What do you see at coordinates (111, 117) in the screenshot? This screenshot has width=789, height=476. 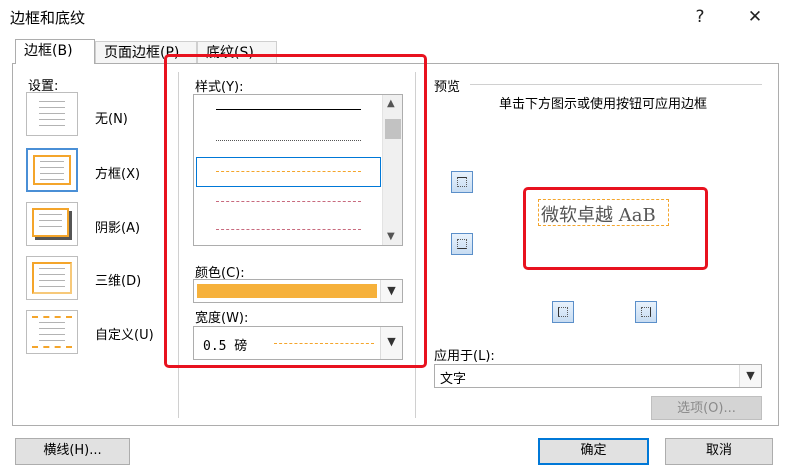 I see `setting-none-label: 无(N)` at bounding box center [111, 117].